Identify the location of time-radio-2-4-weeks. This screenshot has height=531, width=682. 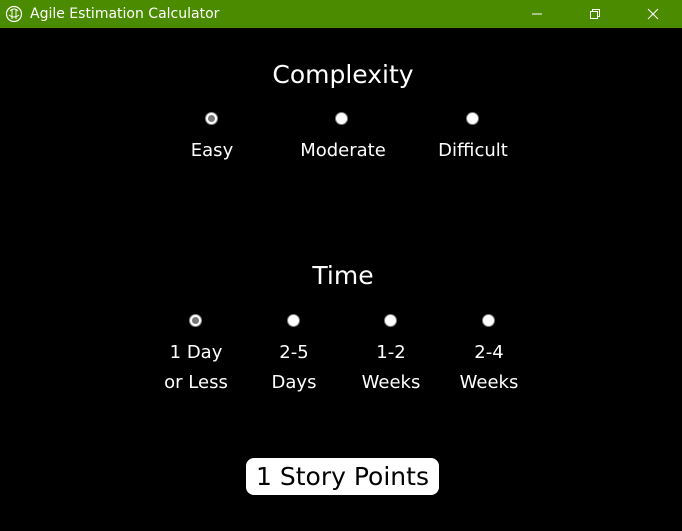
(488, 320).